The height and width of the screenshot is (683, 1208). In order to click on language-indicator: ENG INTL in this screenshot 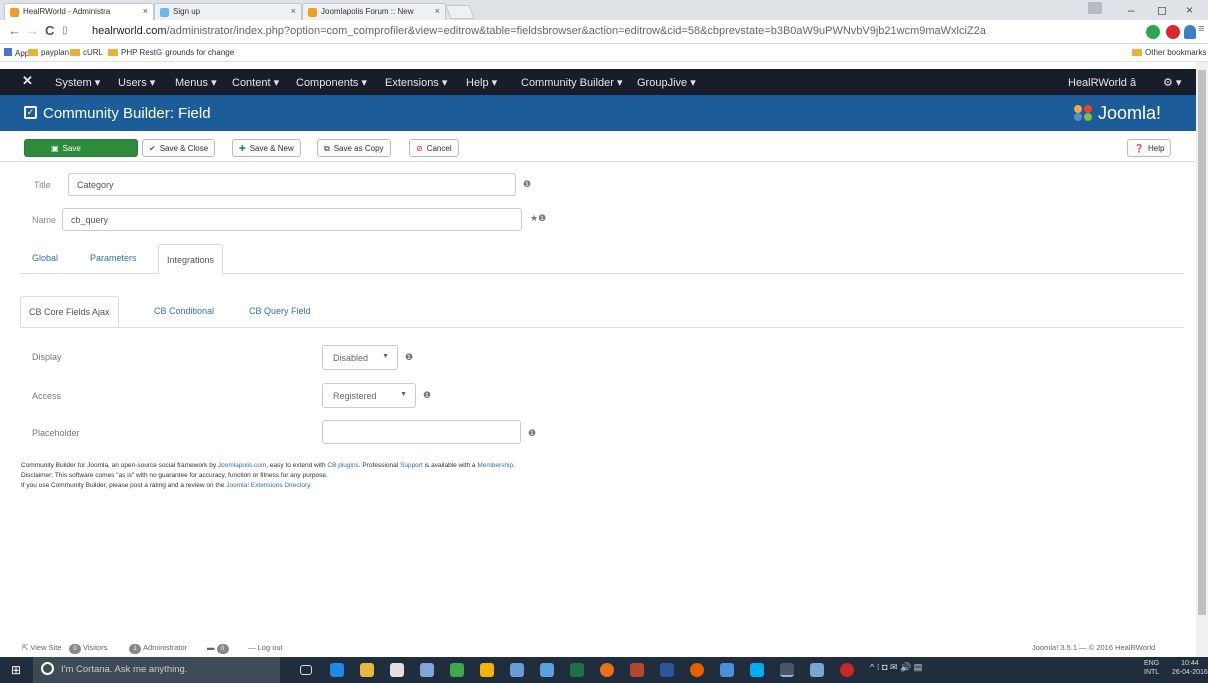, I will do `click(1151, 668)`.